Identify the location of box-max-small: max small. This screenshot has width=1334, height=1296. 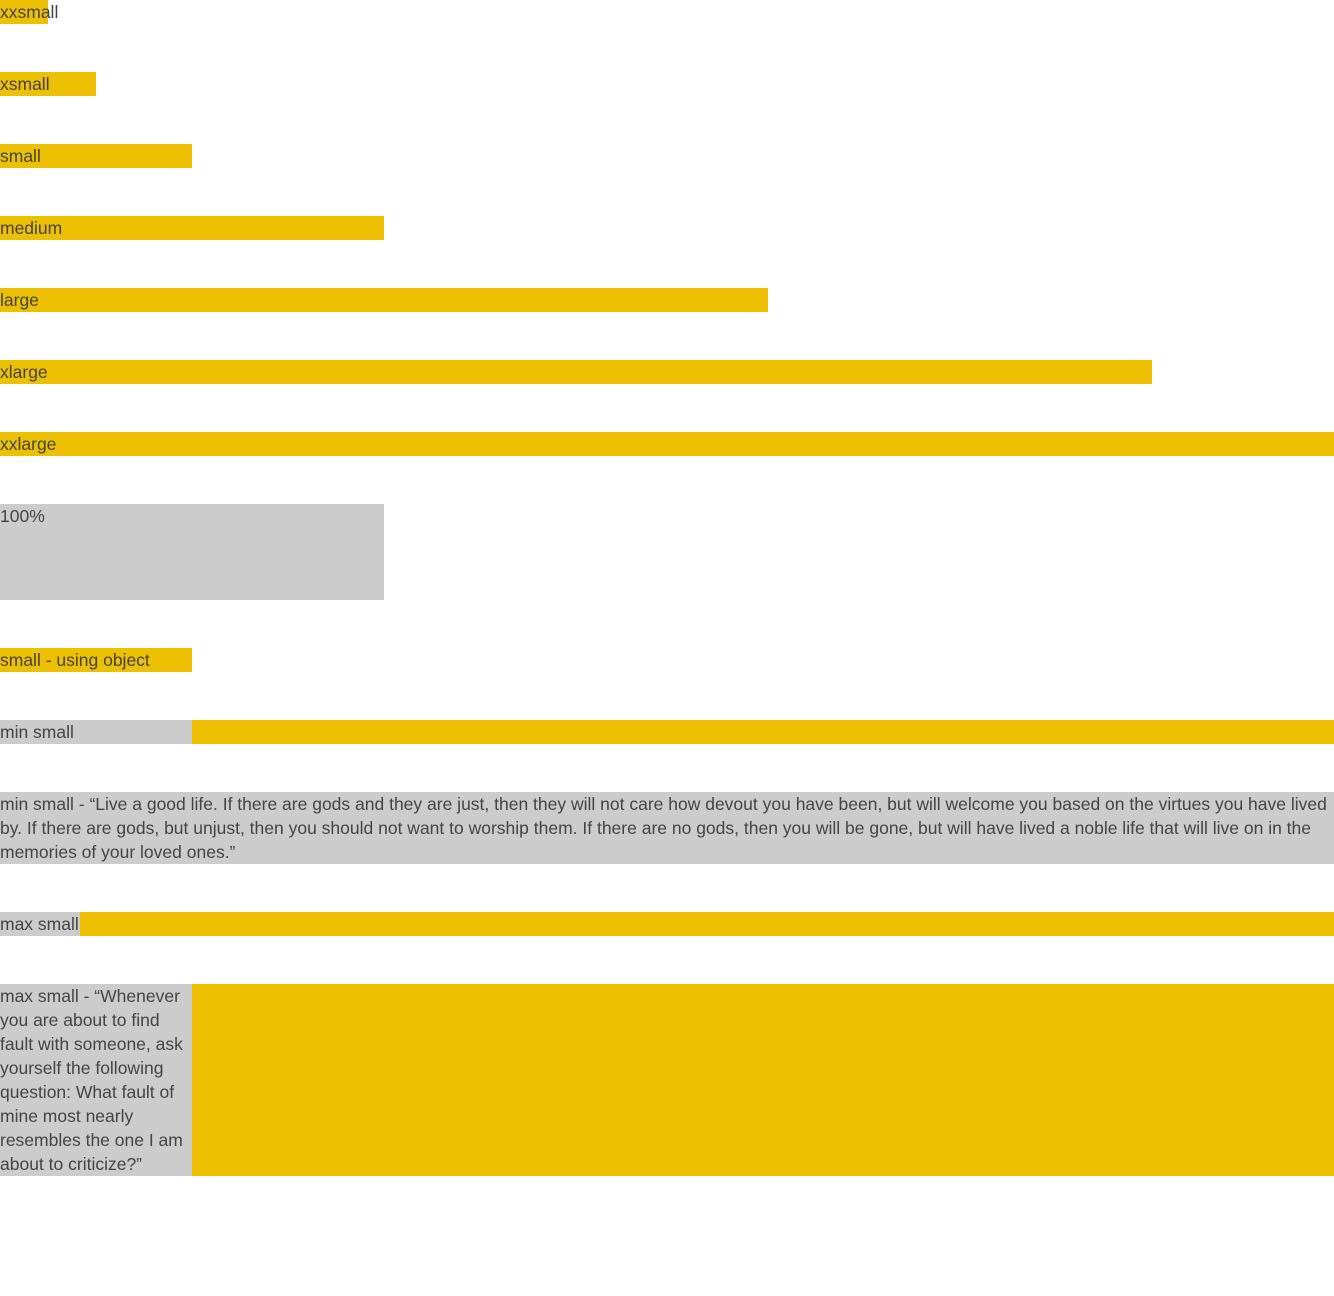
(40, 924).